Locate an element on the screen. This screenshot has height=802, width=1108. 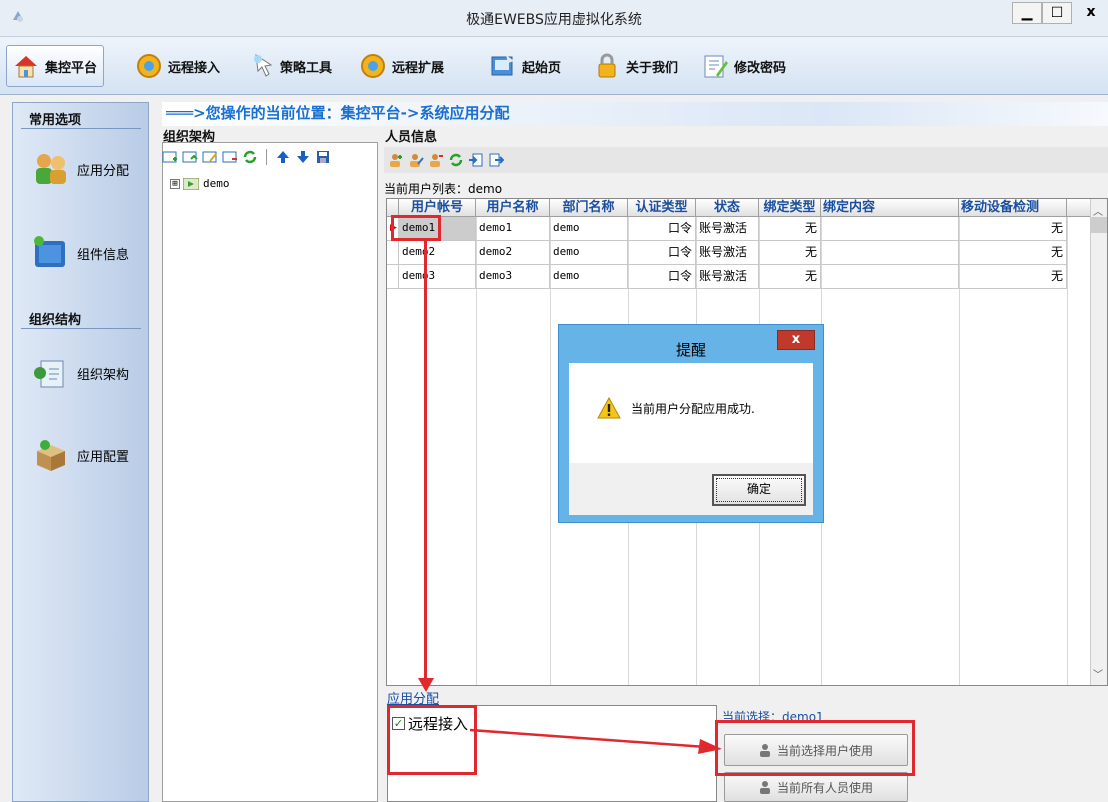
left-sidebar: 常用选项 应用分配 组件信息 组织结构 组织架构 应用配置 is located at coordinates (80, 452).